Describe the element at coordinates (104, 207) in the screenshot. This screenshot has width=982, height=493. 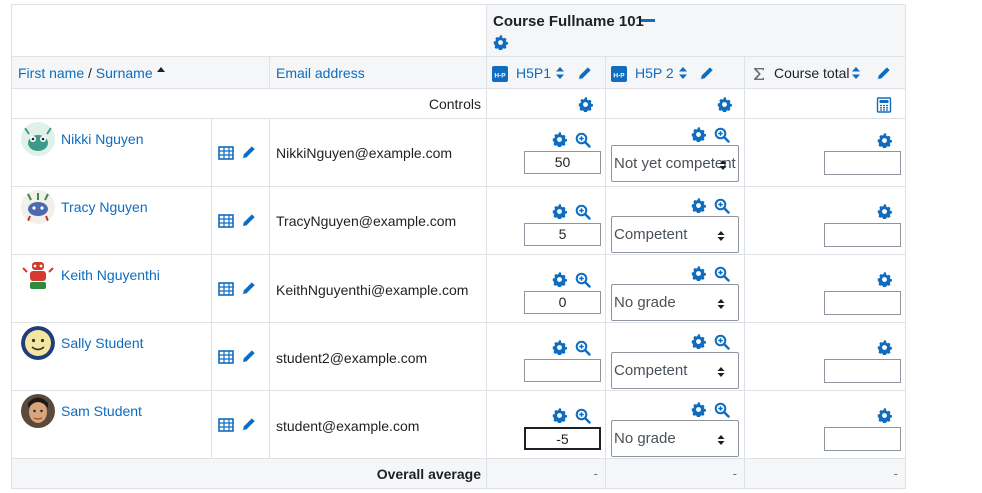
I see `student-name-link: Tracy Nguyen` at that location.